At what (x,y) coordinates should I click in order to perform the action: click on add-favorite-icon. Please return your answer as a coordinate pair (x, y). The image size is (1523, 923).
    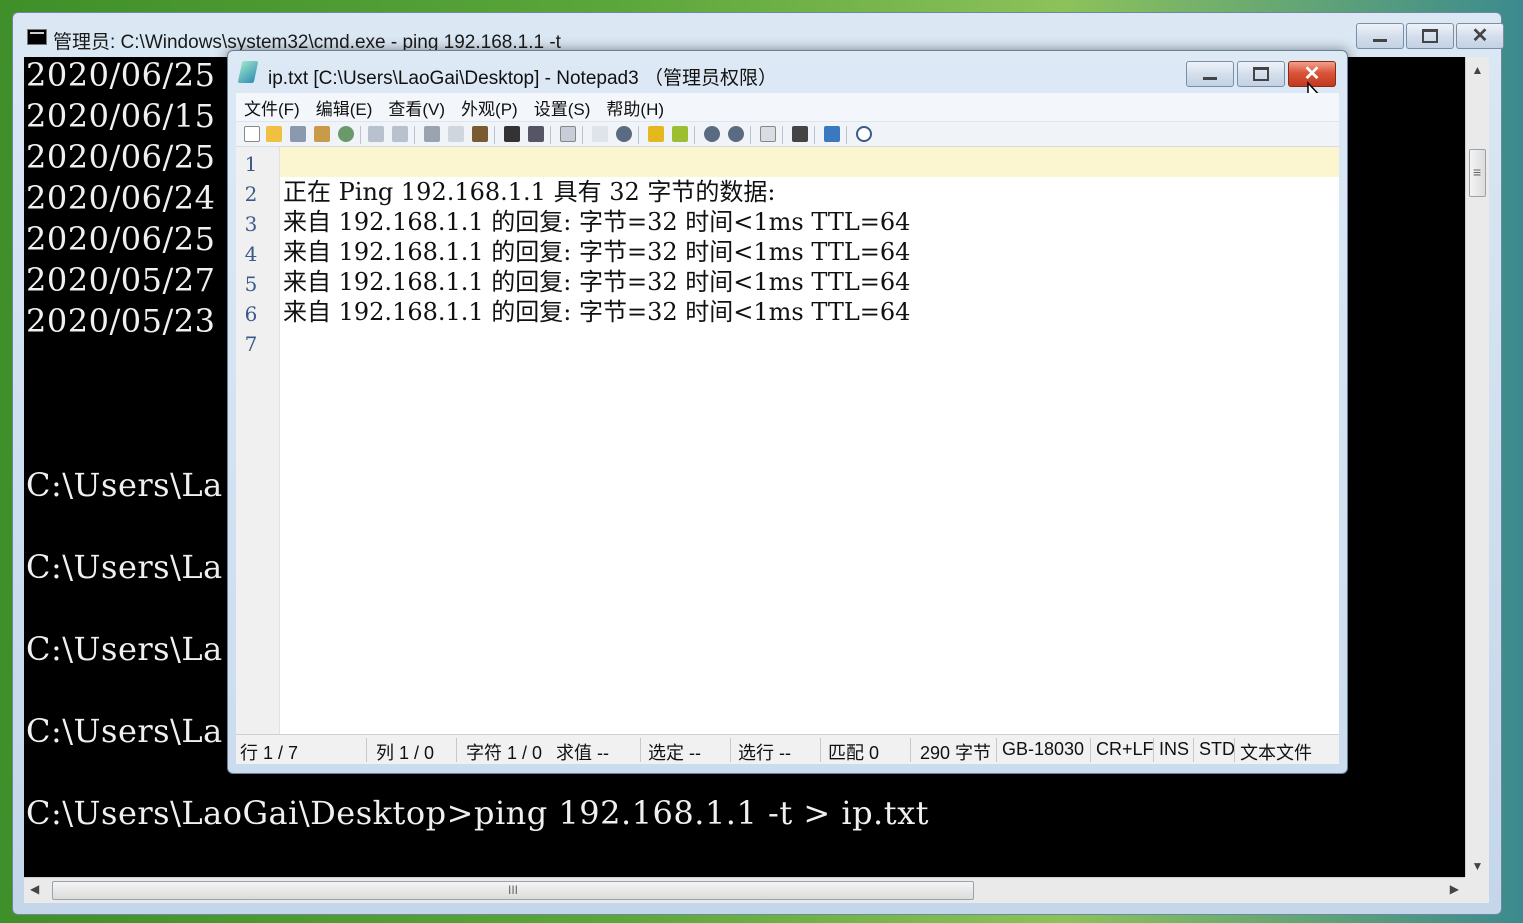
    Looking at the image, I should click on (680, 134).